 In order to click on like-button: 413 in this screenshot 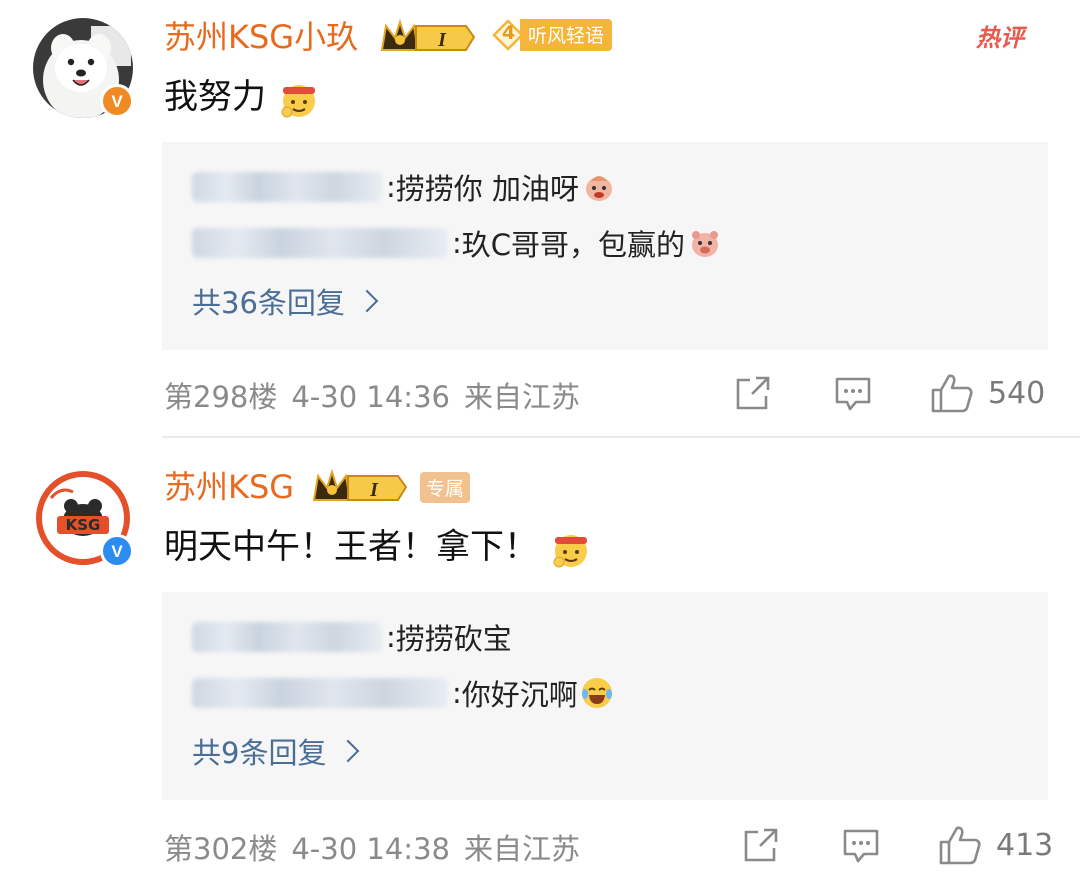, I will do `click(995, 845)`.